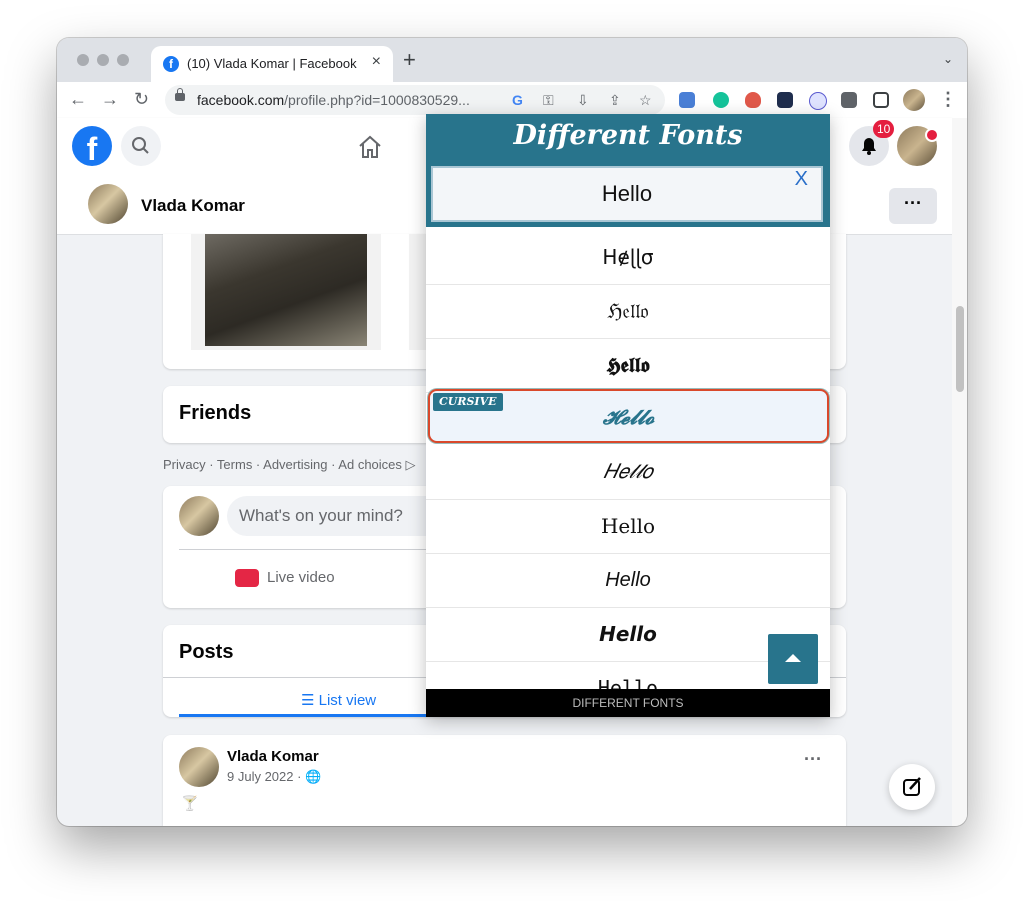  What do you see at coordinates (813, 759) in the screenshot?
I see `post-options-button: ···` at bounding box center [813, 759].